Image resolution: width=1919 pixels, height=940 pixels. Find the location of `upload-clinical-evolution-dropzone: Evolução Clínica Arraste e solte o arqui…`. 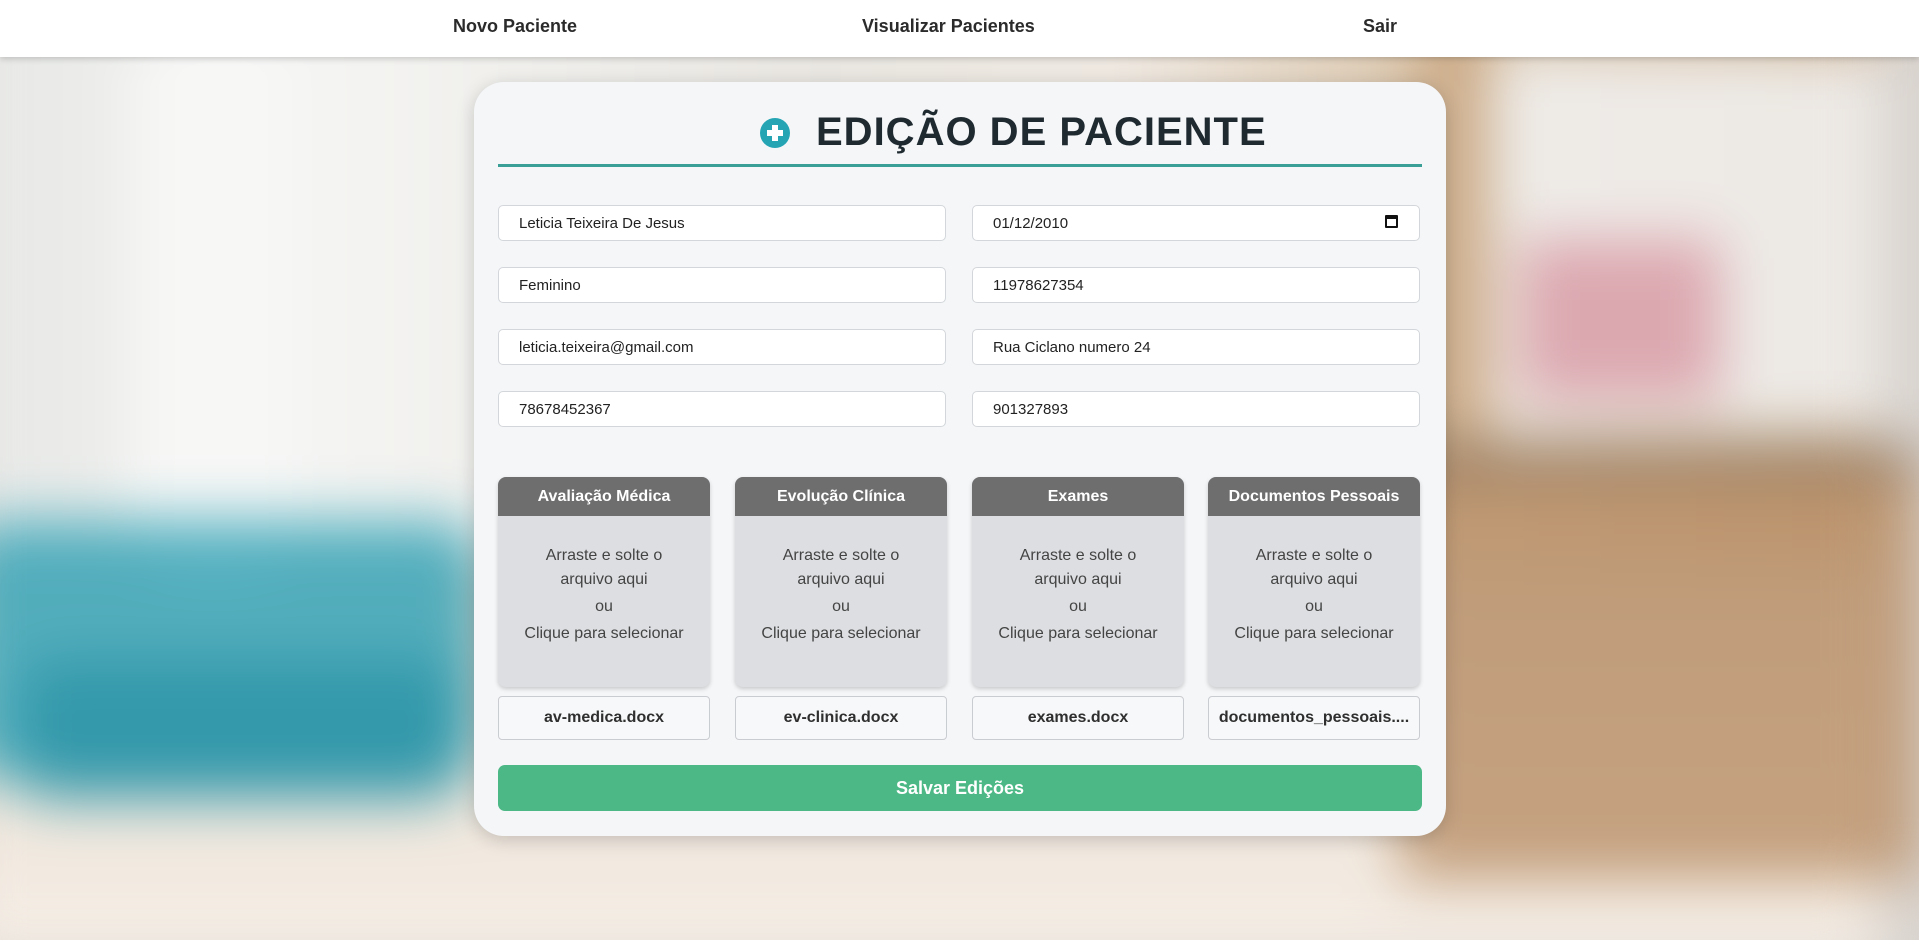

upload-clinical-evolution-dropzone: Evolução Clínica Arraste e solte o arqui… is located at coordinates (841, 582).